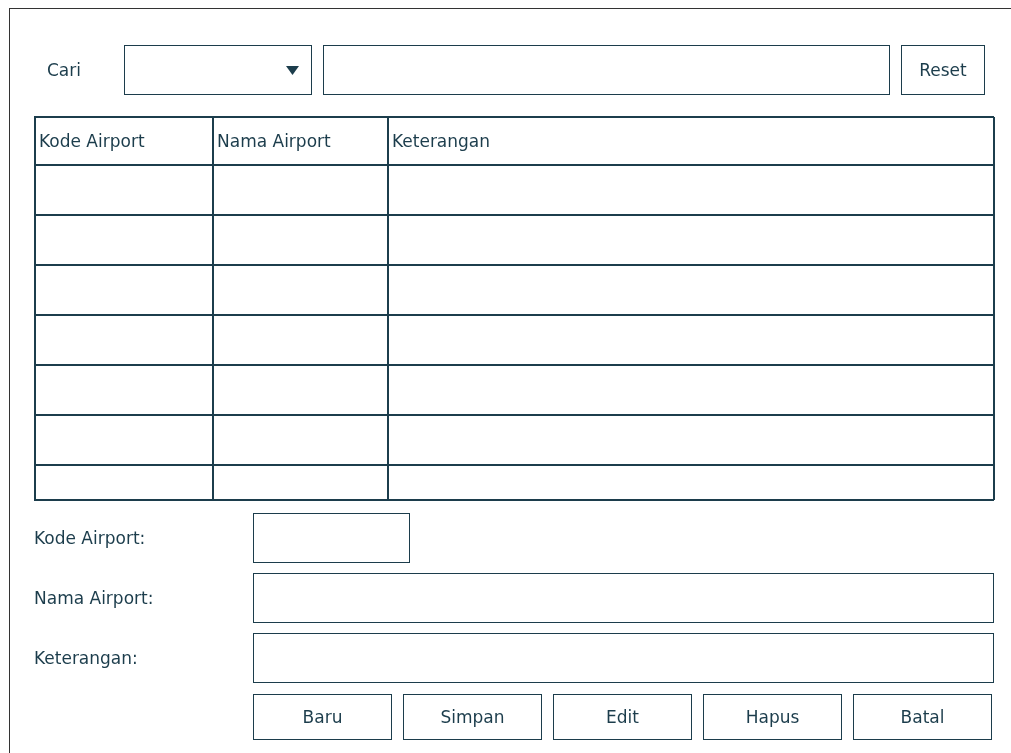  What do you see at coordinates (124, 141) in the screenshot?
I see `column-header: Kode Airport` at bounding box center [124, 141].